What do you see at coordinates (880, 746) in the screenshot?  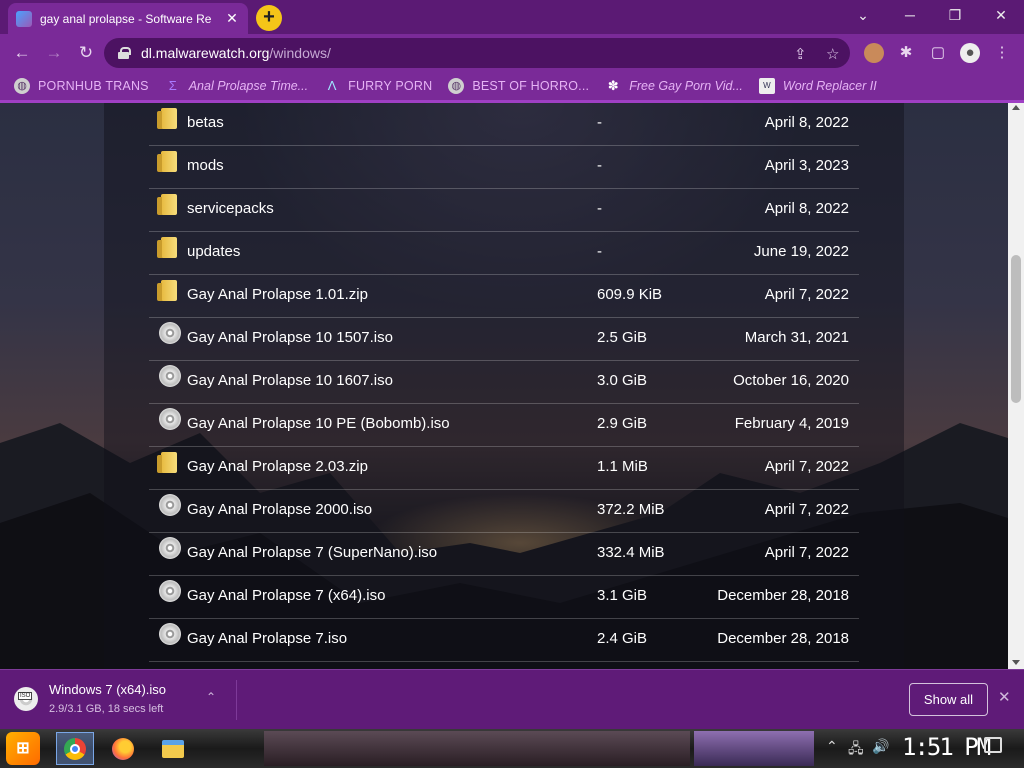 I see `volume-icon: 🔊` at bounding box center [880, 746].